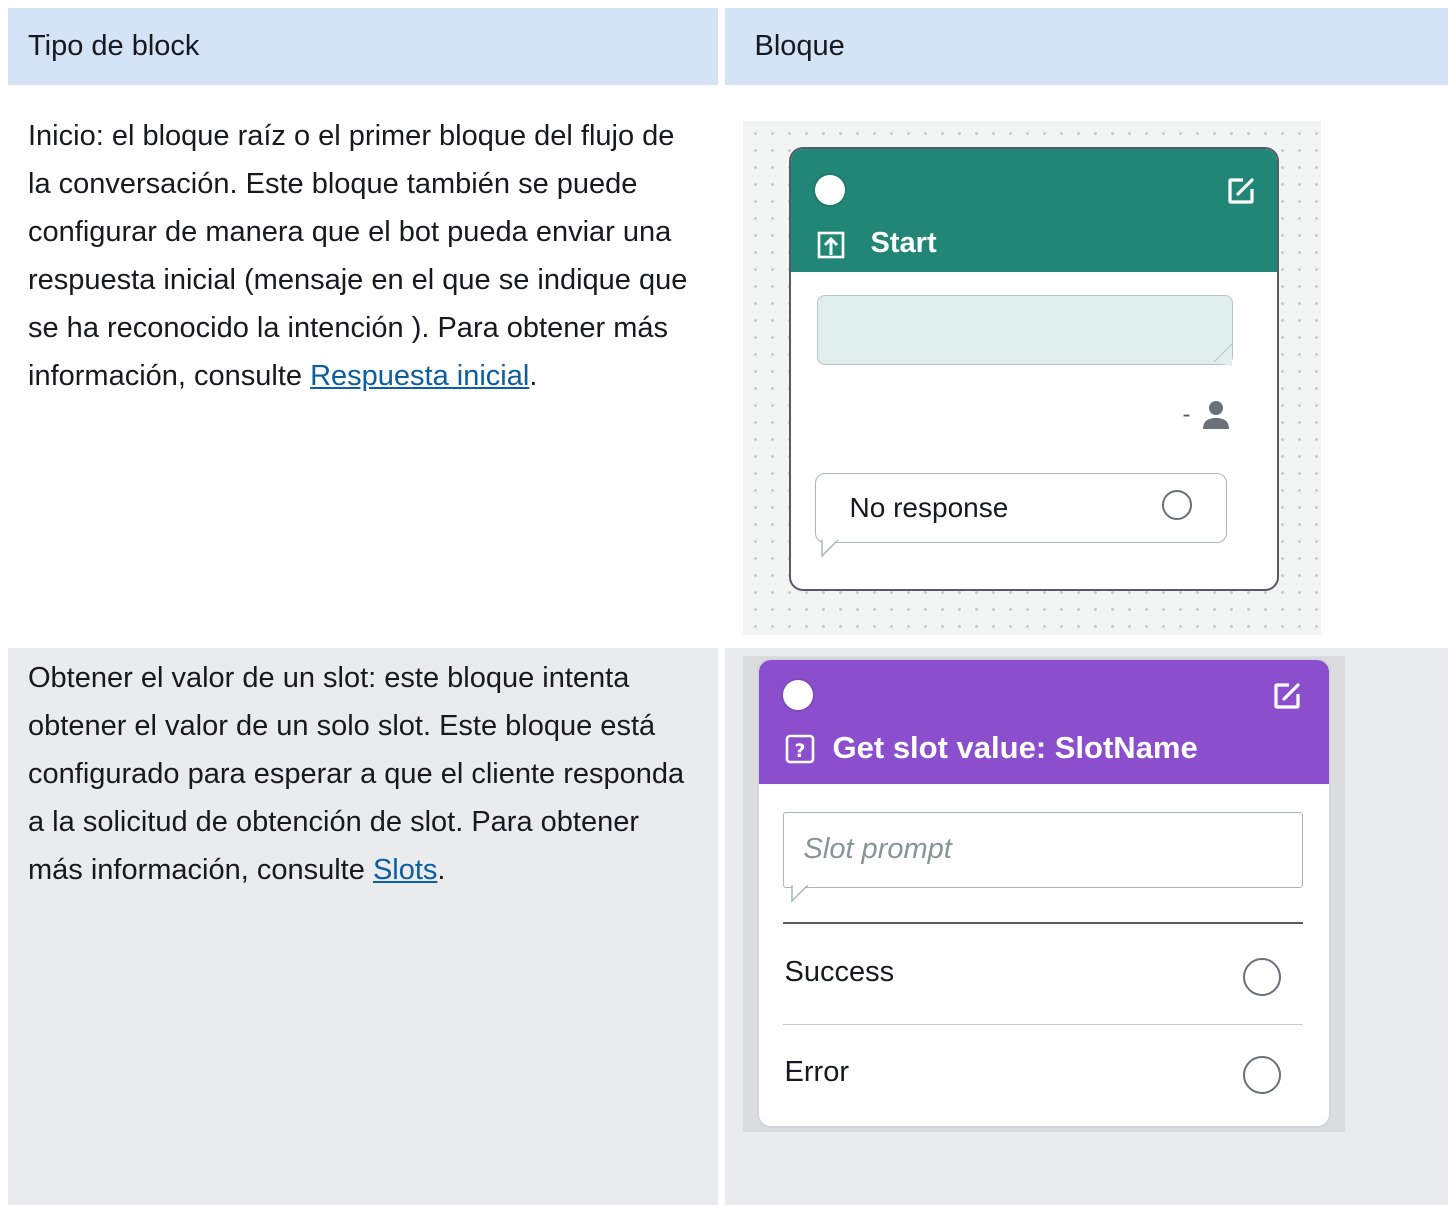  I want to click on output-connector-icon, so click(1176, 505).